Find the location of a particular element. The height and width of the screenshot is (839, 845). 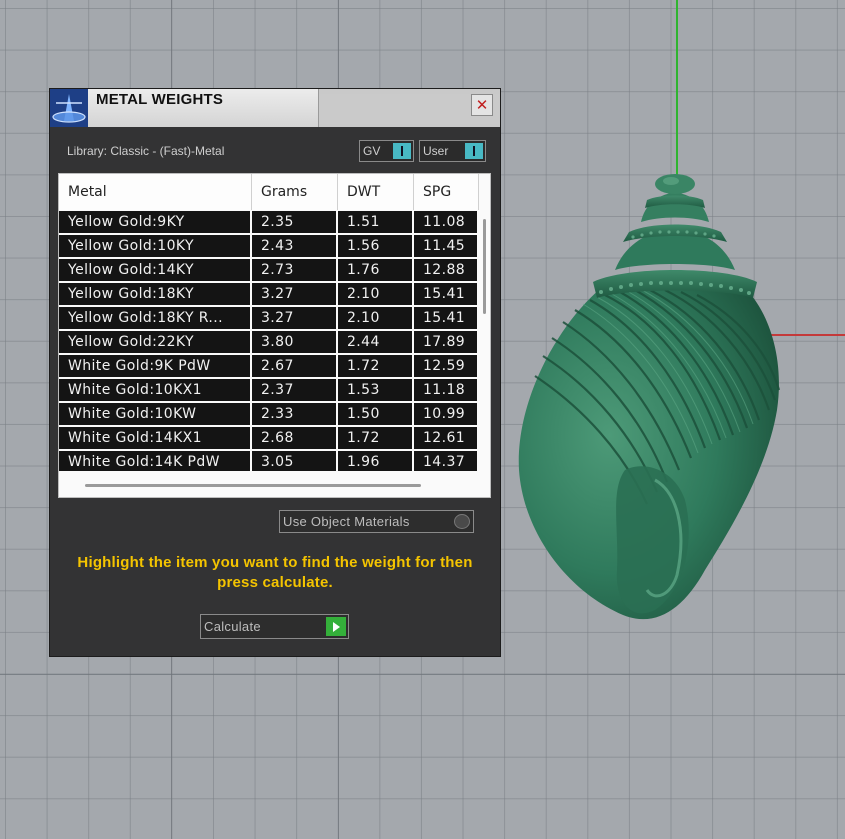

table-row: White Gold:9K PdW 2.67 1.72 12.59 is located at coordinates (269, 367).